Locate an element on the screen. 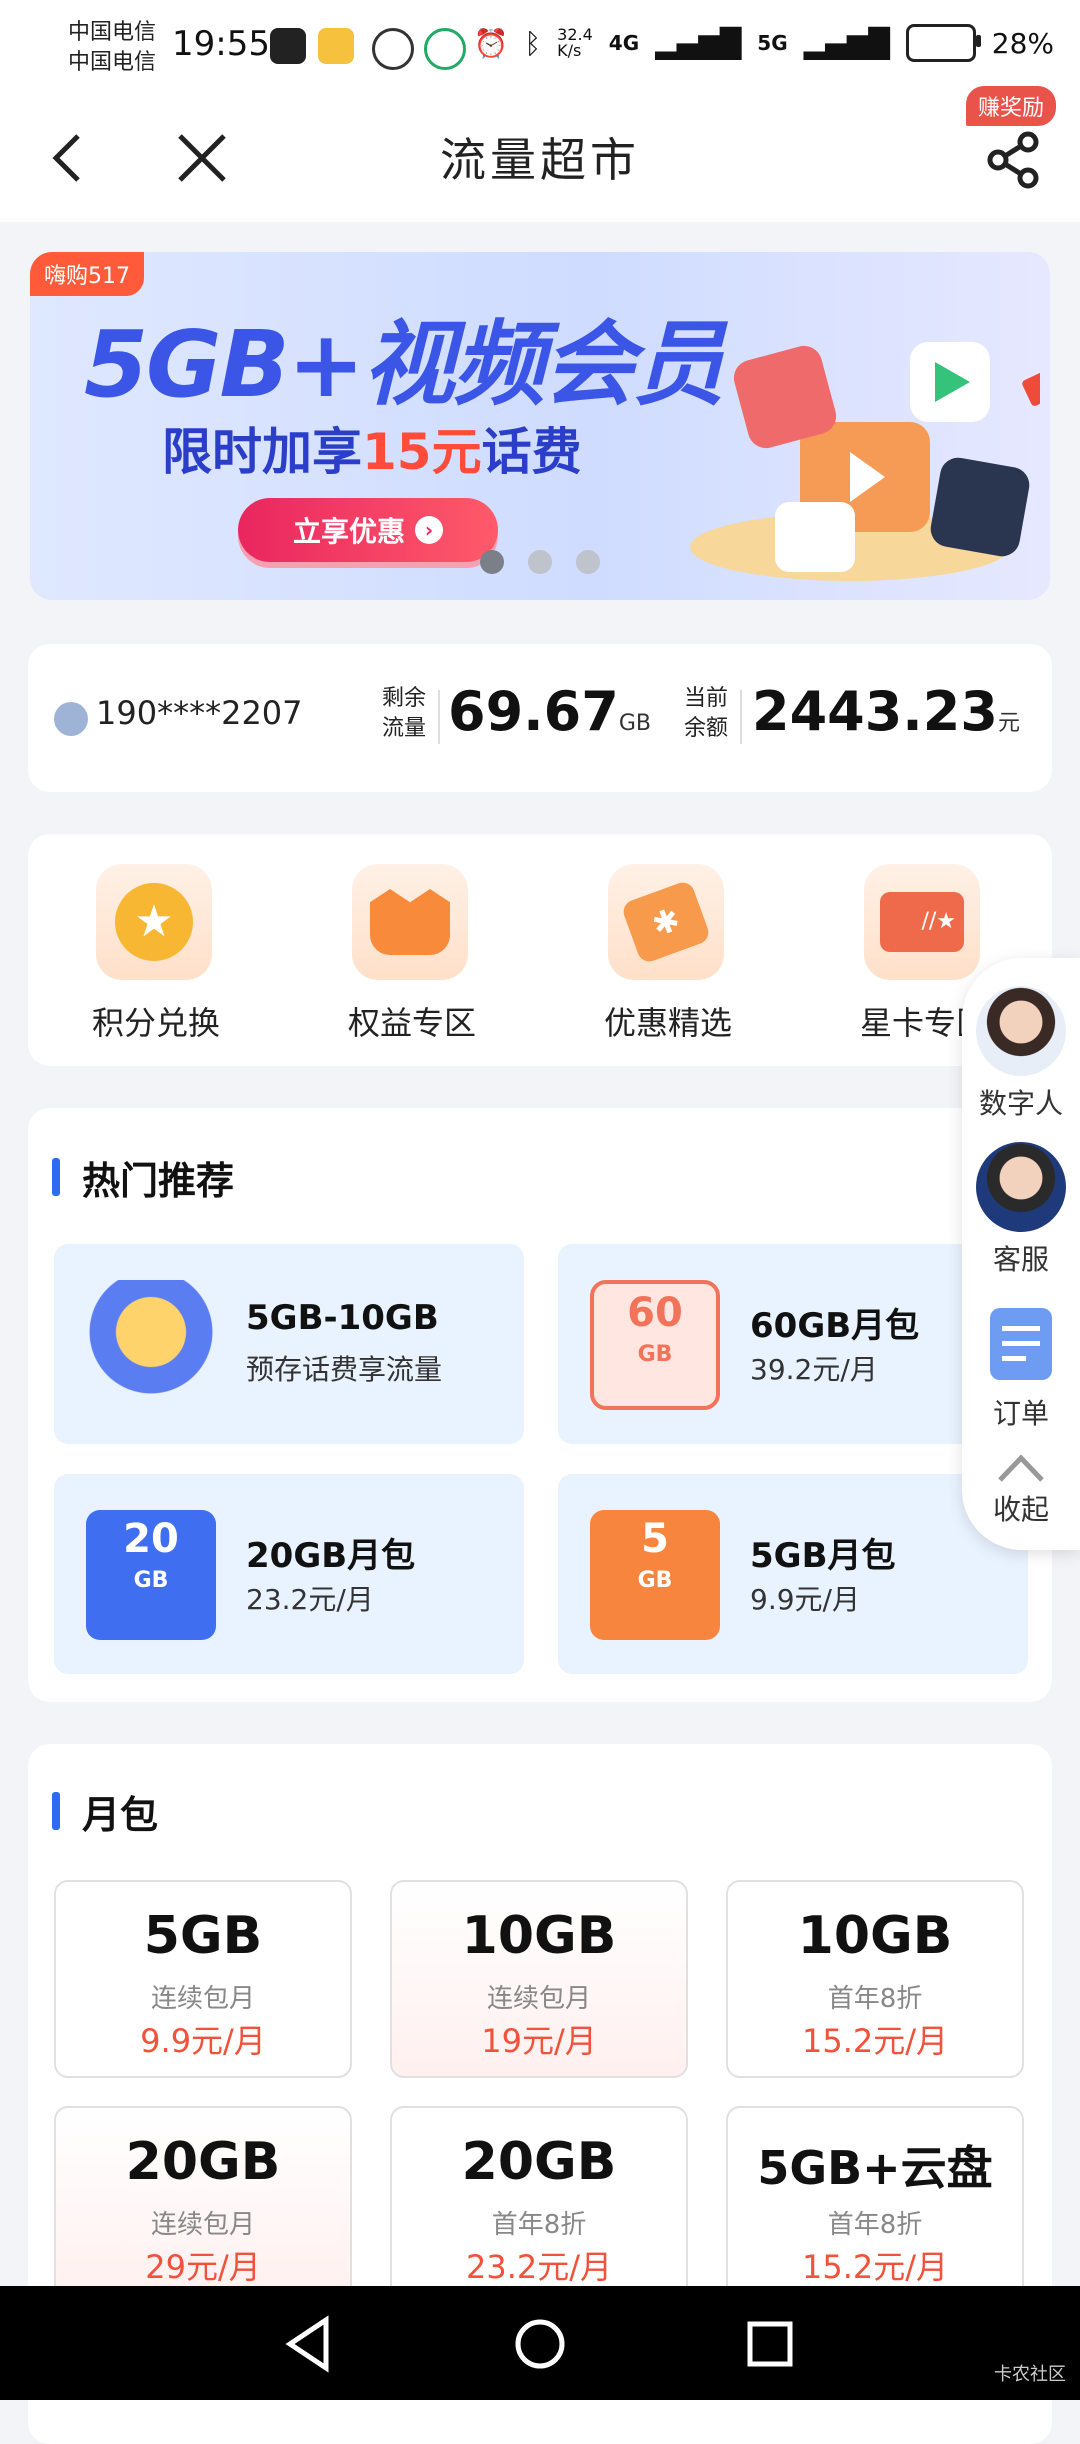 The width and height of the screenshot is (1080, 2444). carrier-labels: 中国电信 中国电信 is located at coordinates (112, 48).